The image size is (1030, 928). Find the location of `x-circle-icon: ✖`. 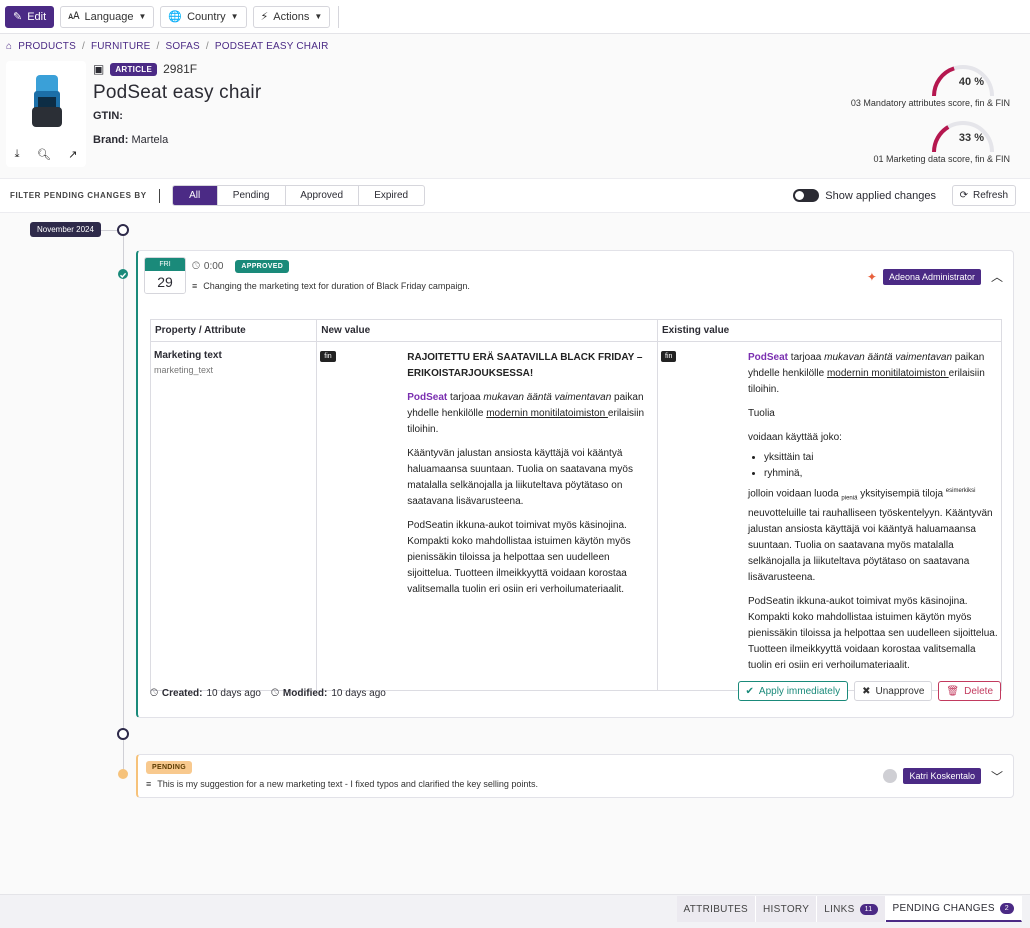

x-circle-icon: ✖ is located at coordinates (866, 691).